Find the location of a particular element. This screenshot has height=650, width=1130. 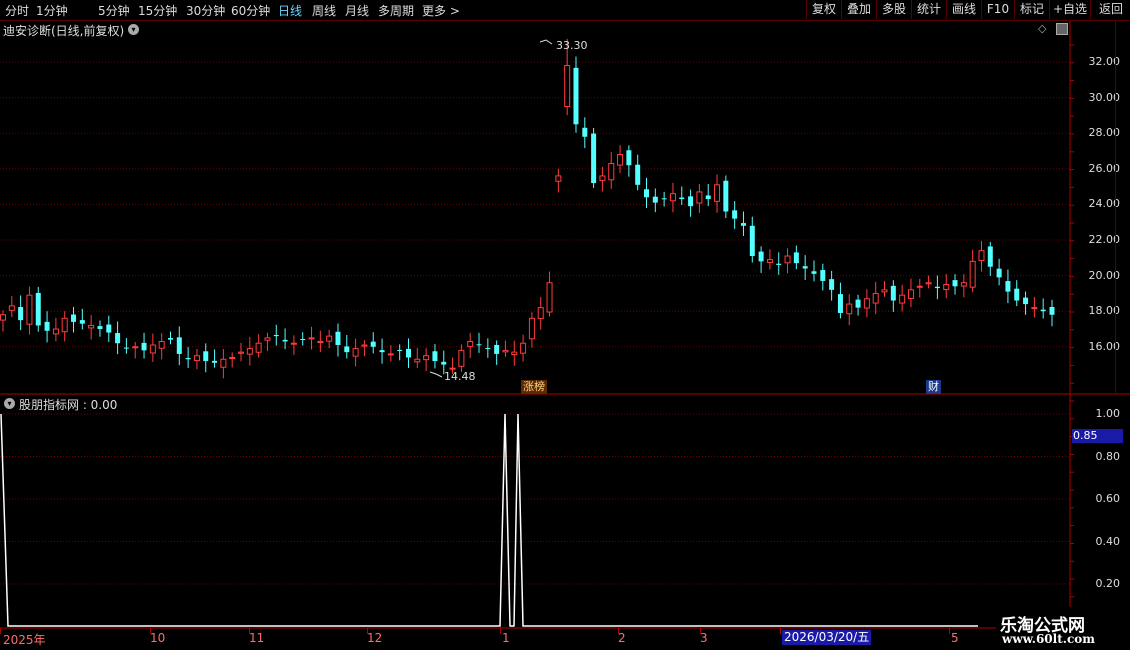

price-tick-label: 24.00 is located at coordinates (1104, 204).